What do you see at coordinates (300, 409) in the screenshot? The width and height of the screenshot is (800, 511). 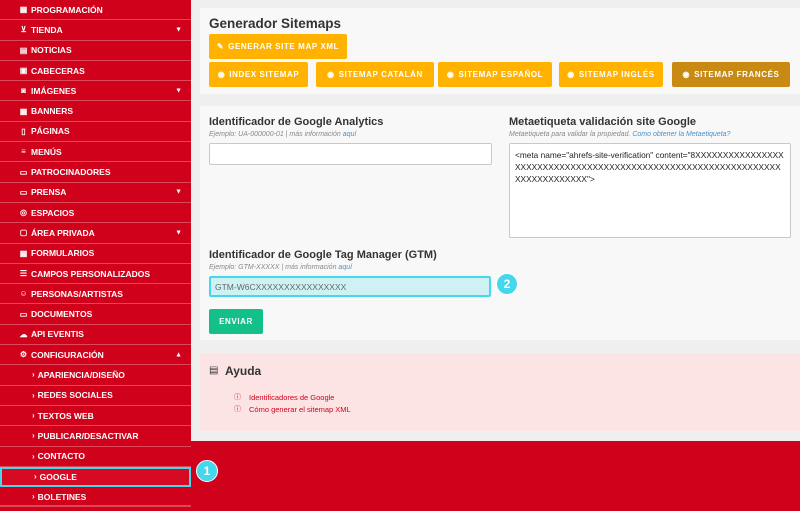 I see `help-link-label: Cómo generar el sitemap XML` at bounding box center [300, 409].